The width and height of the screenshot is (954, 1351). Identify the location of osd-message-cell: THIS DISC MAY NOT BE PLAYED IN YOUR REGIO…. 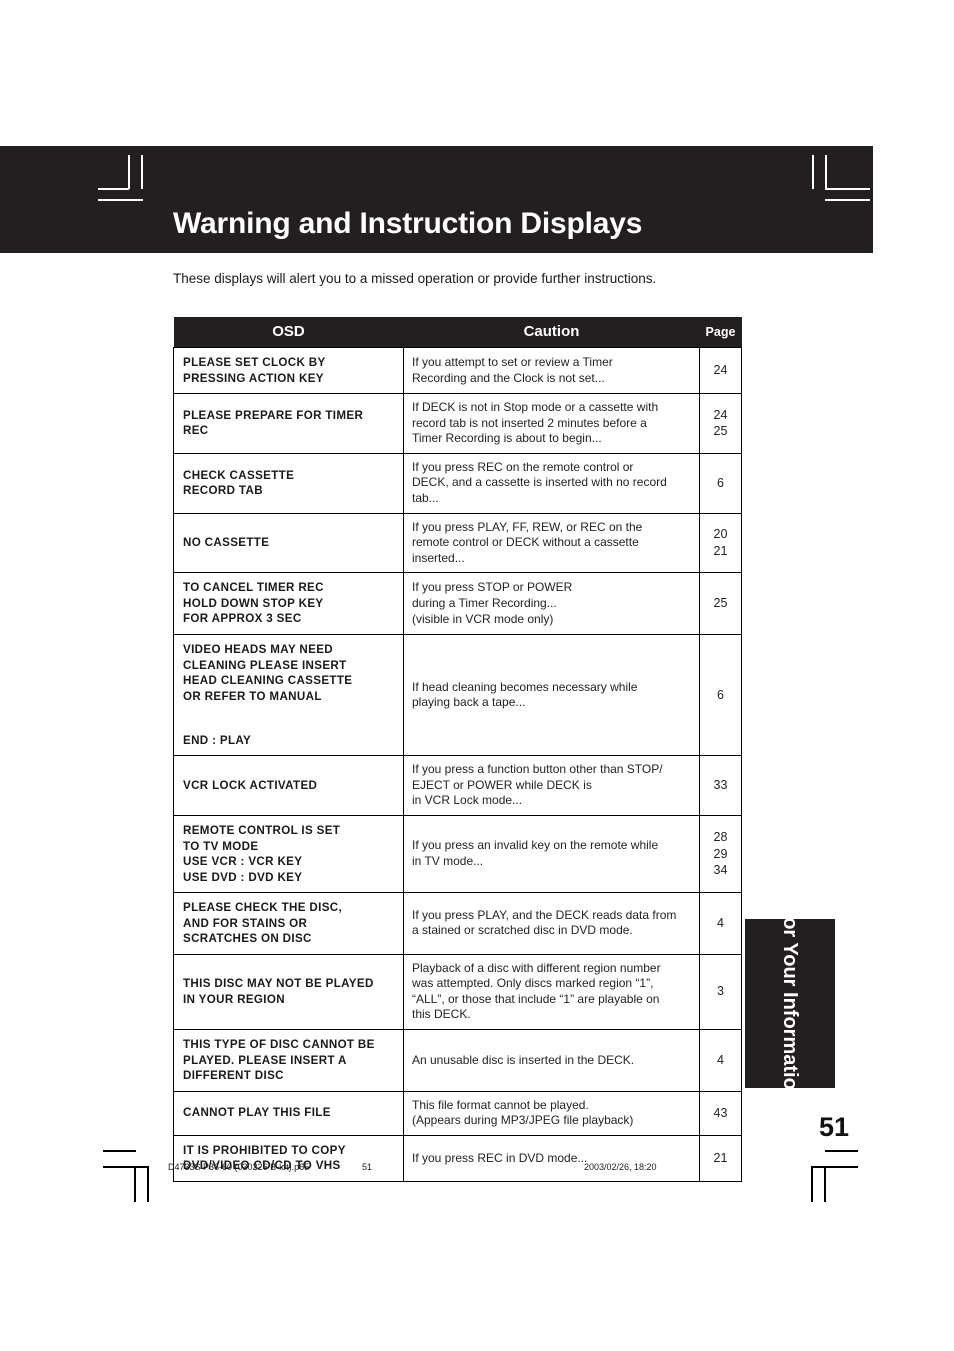
(288, 992).